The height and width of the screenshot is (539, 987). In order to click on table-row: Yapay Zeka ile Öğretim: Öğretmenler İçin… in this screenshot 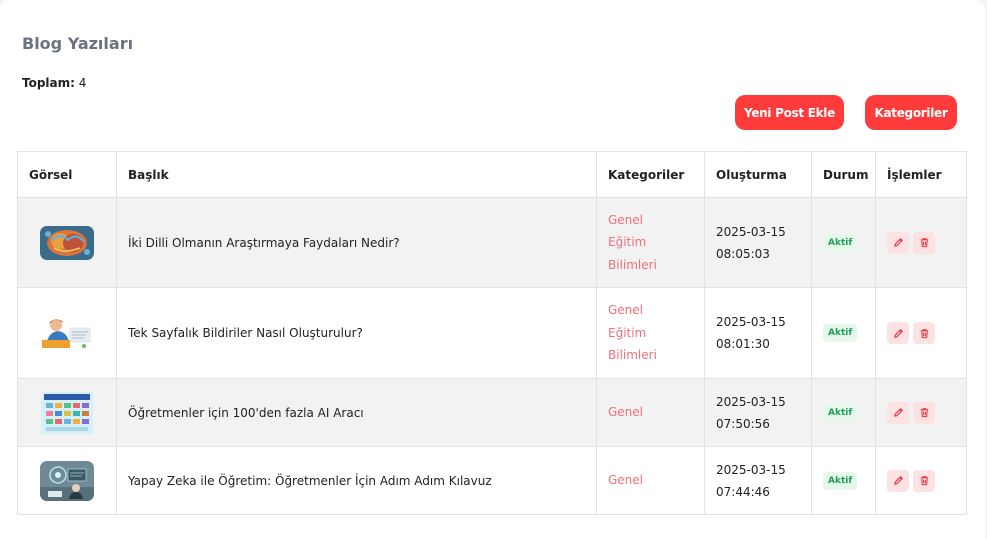, I will do `click(492, 480)`.